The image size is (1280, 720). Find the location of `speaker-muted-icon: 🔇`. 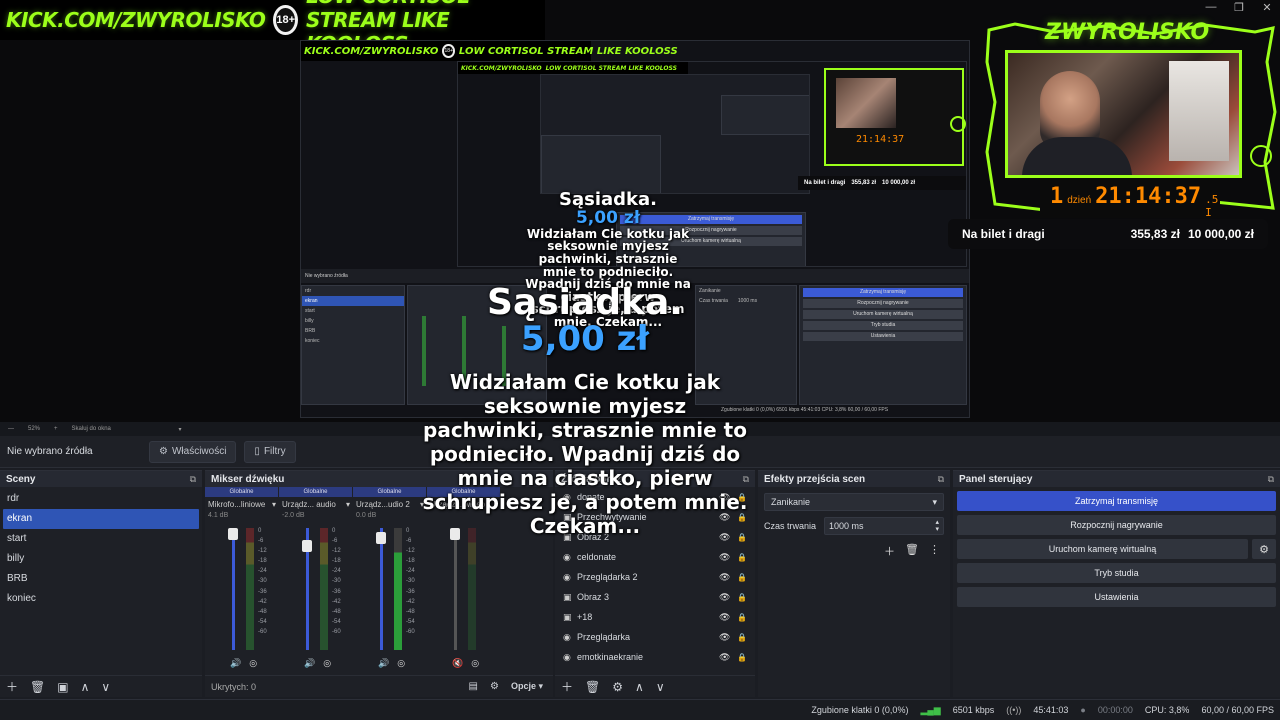

speaker-muted-icon: 🔇 is located at coordinates (457, 663).